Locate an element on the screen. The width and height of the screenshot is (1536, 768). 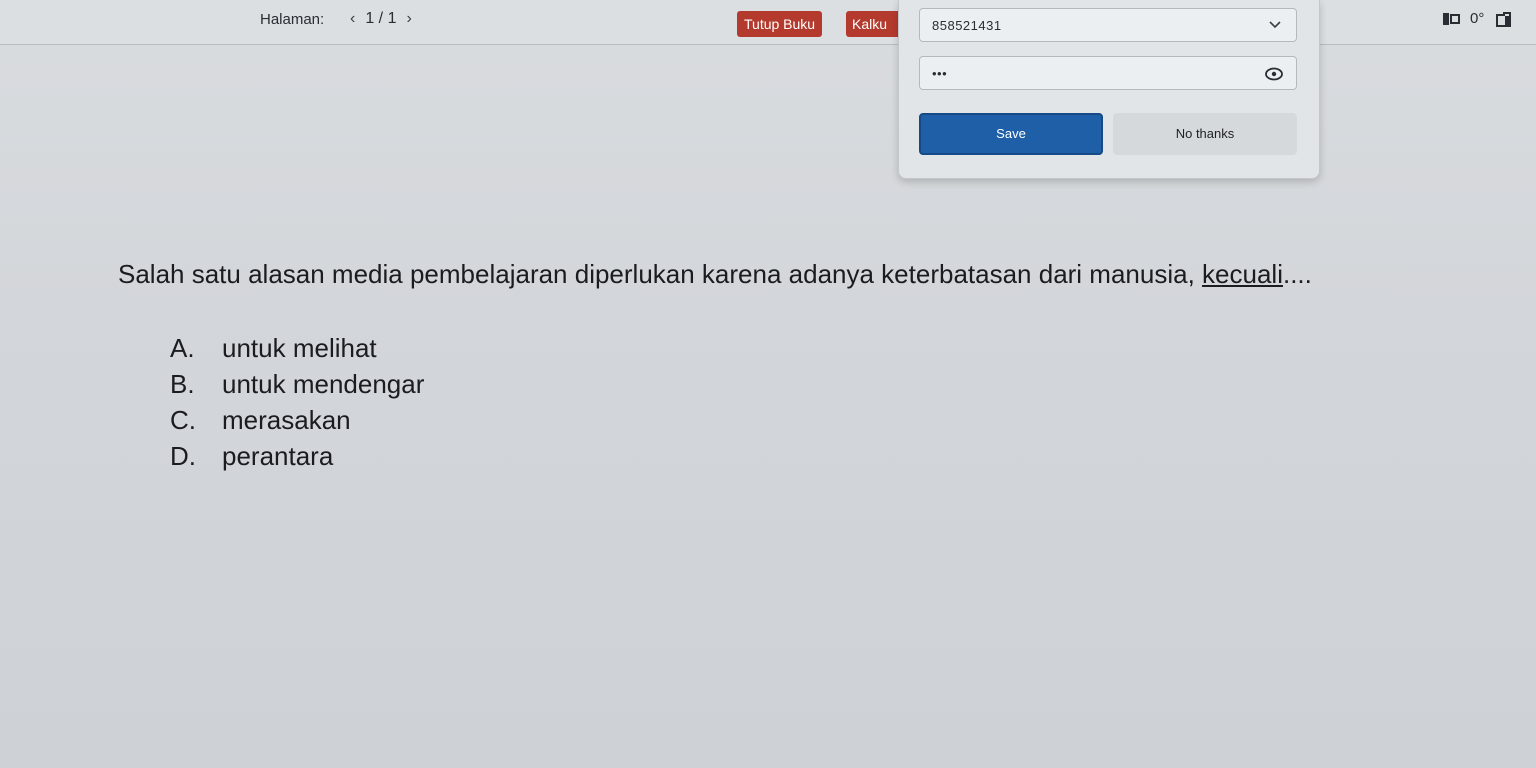
system-tray: 0° is located at coordinates (1477, 18).